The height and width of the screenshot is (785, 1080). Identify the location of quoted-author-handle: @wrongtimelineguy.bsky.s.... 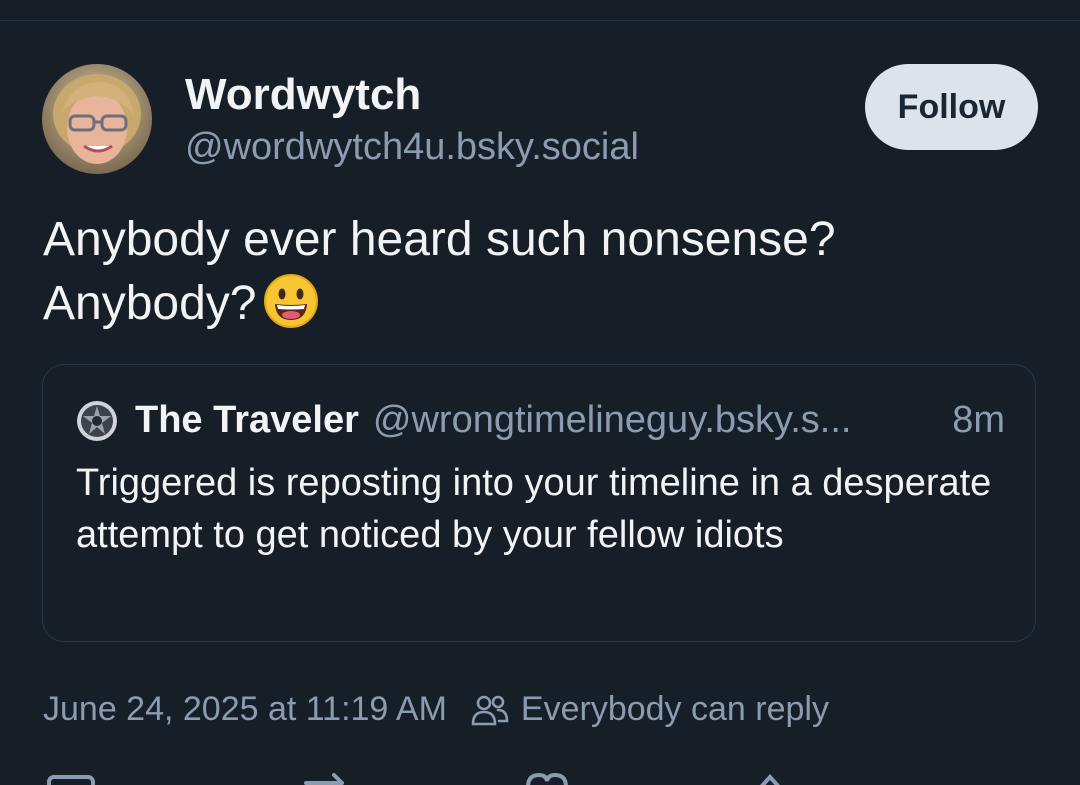
(612, 420).